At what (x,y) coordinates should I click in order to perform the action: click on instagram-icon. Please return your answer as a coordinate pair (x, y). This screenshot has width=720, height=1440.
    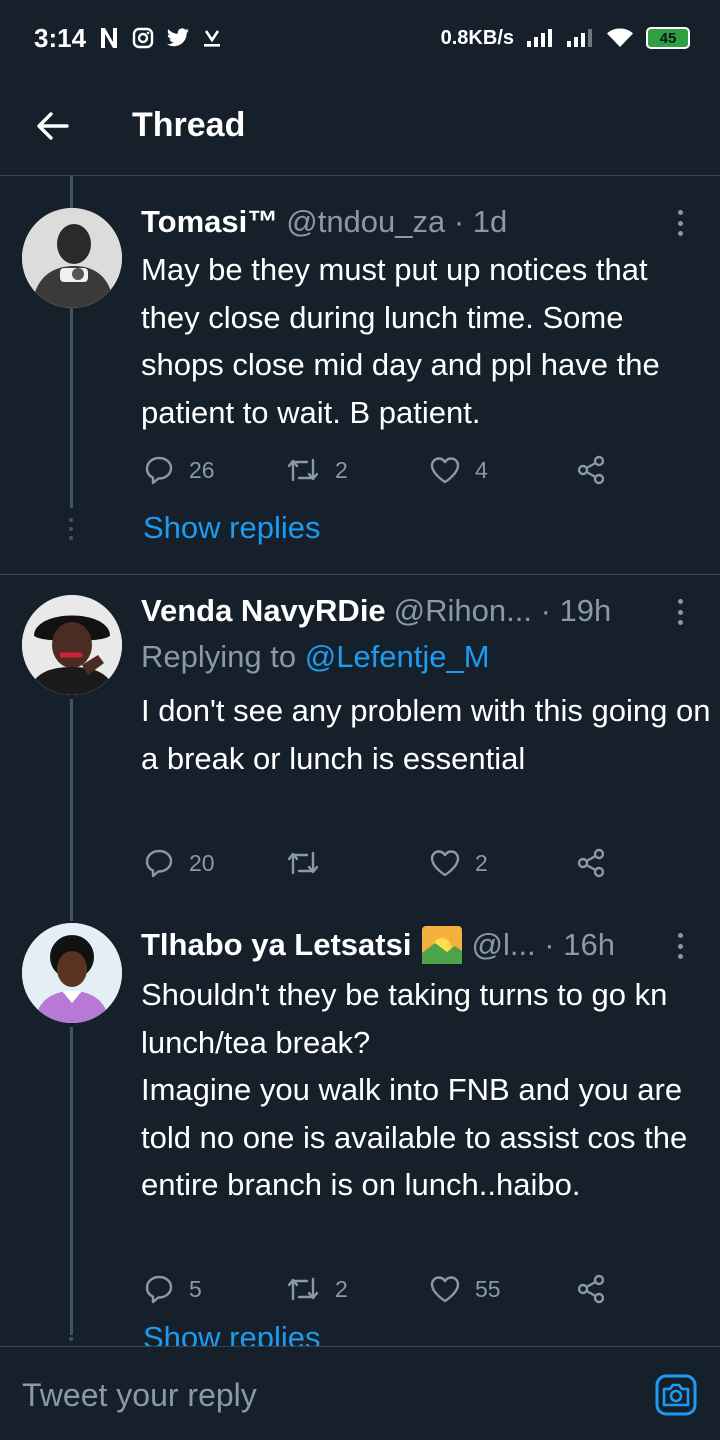
    Looking at the image, I should click on (143, 38).